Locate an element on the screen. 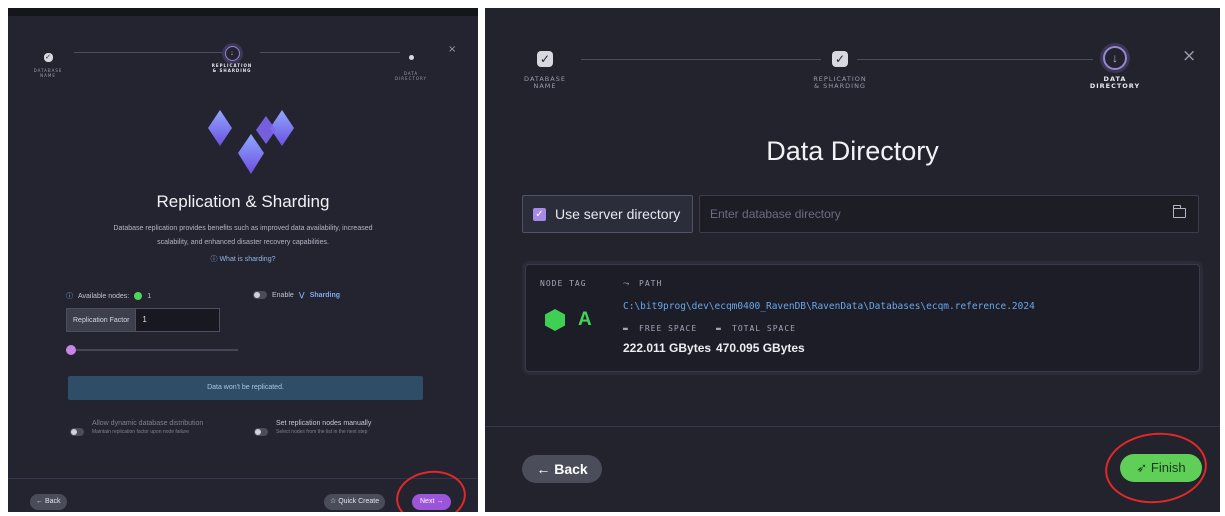 The height and width of the screenshot is (516, 1225). step-data-directory: ↓ DATA DIRECTORY is located at coordinates (1115, 68).